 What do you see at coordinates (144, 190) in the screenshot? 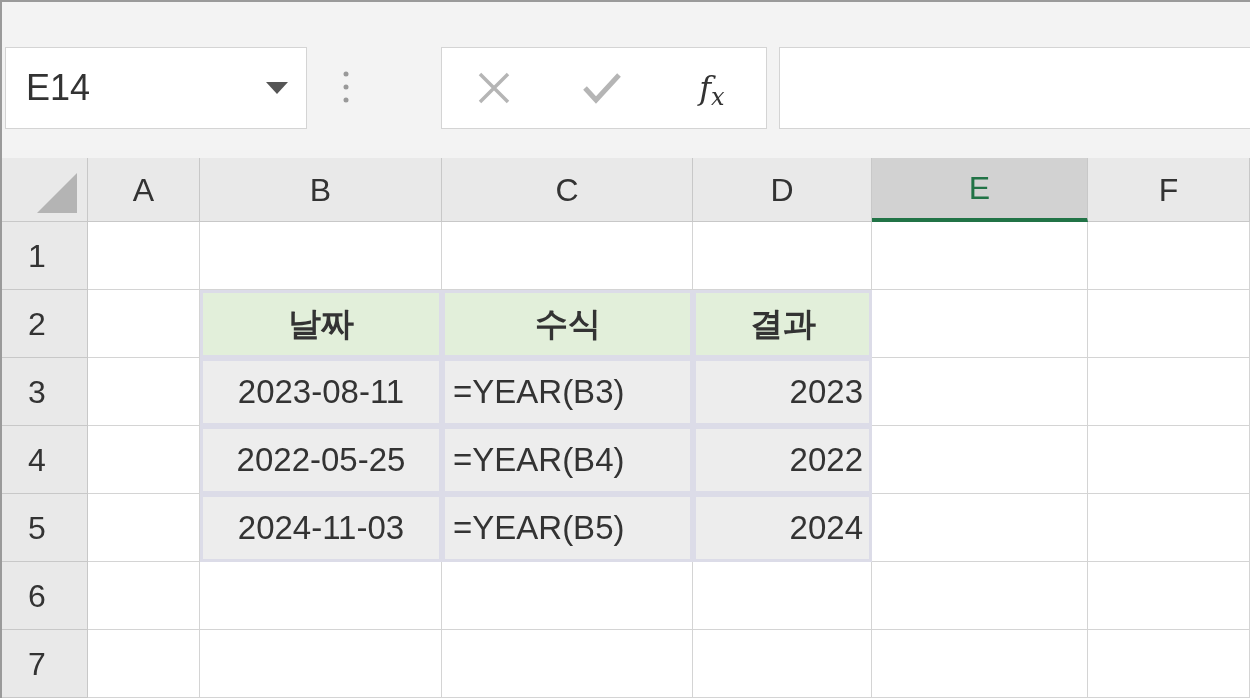
I see `column-header: A` at bounding box center [144, 190].